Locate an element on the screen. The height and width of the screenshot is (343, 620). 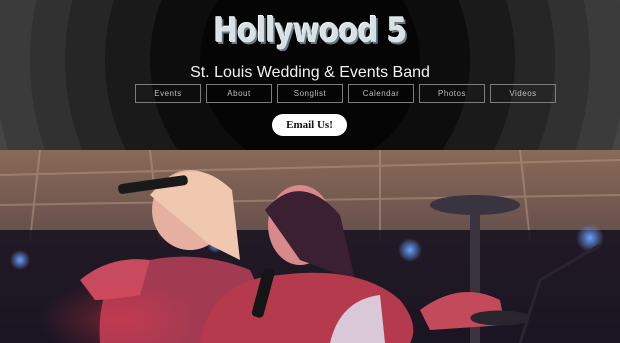
nav-item-photos: Photos is located at coordinates (452, 93).